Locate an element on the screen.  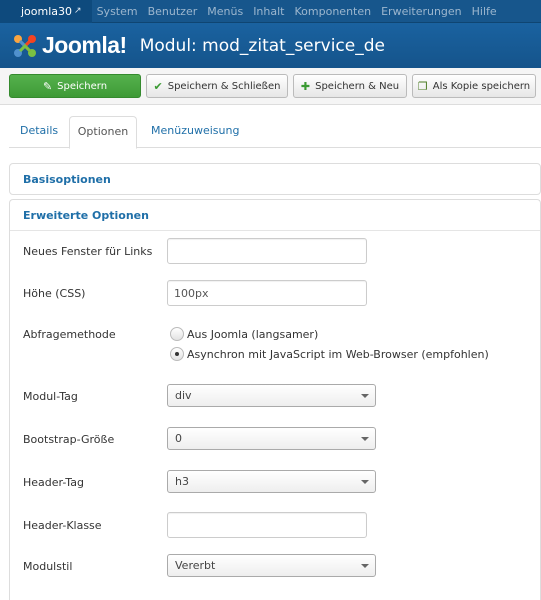
panel-advanced-options: Erweiterte Optionen is located at coordinates (275, 215).